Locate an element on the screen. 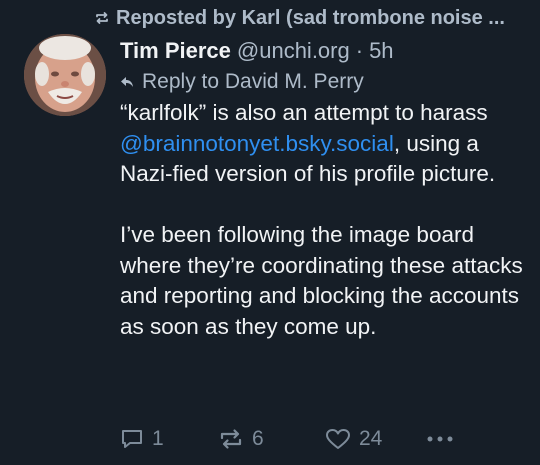  like-button: 24 is located at coordinates (353, 439).